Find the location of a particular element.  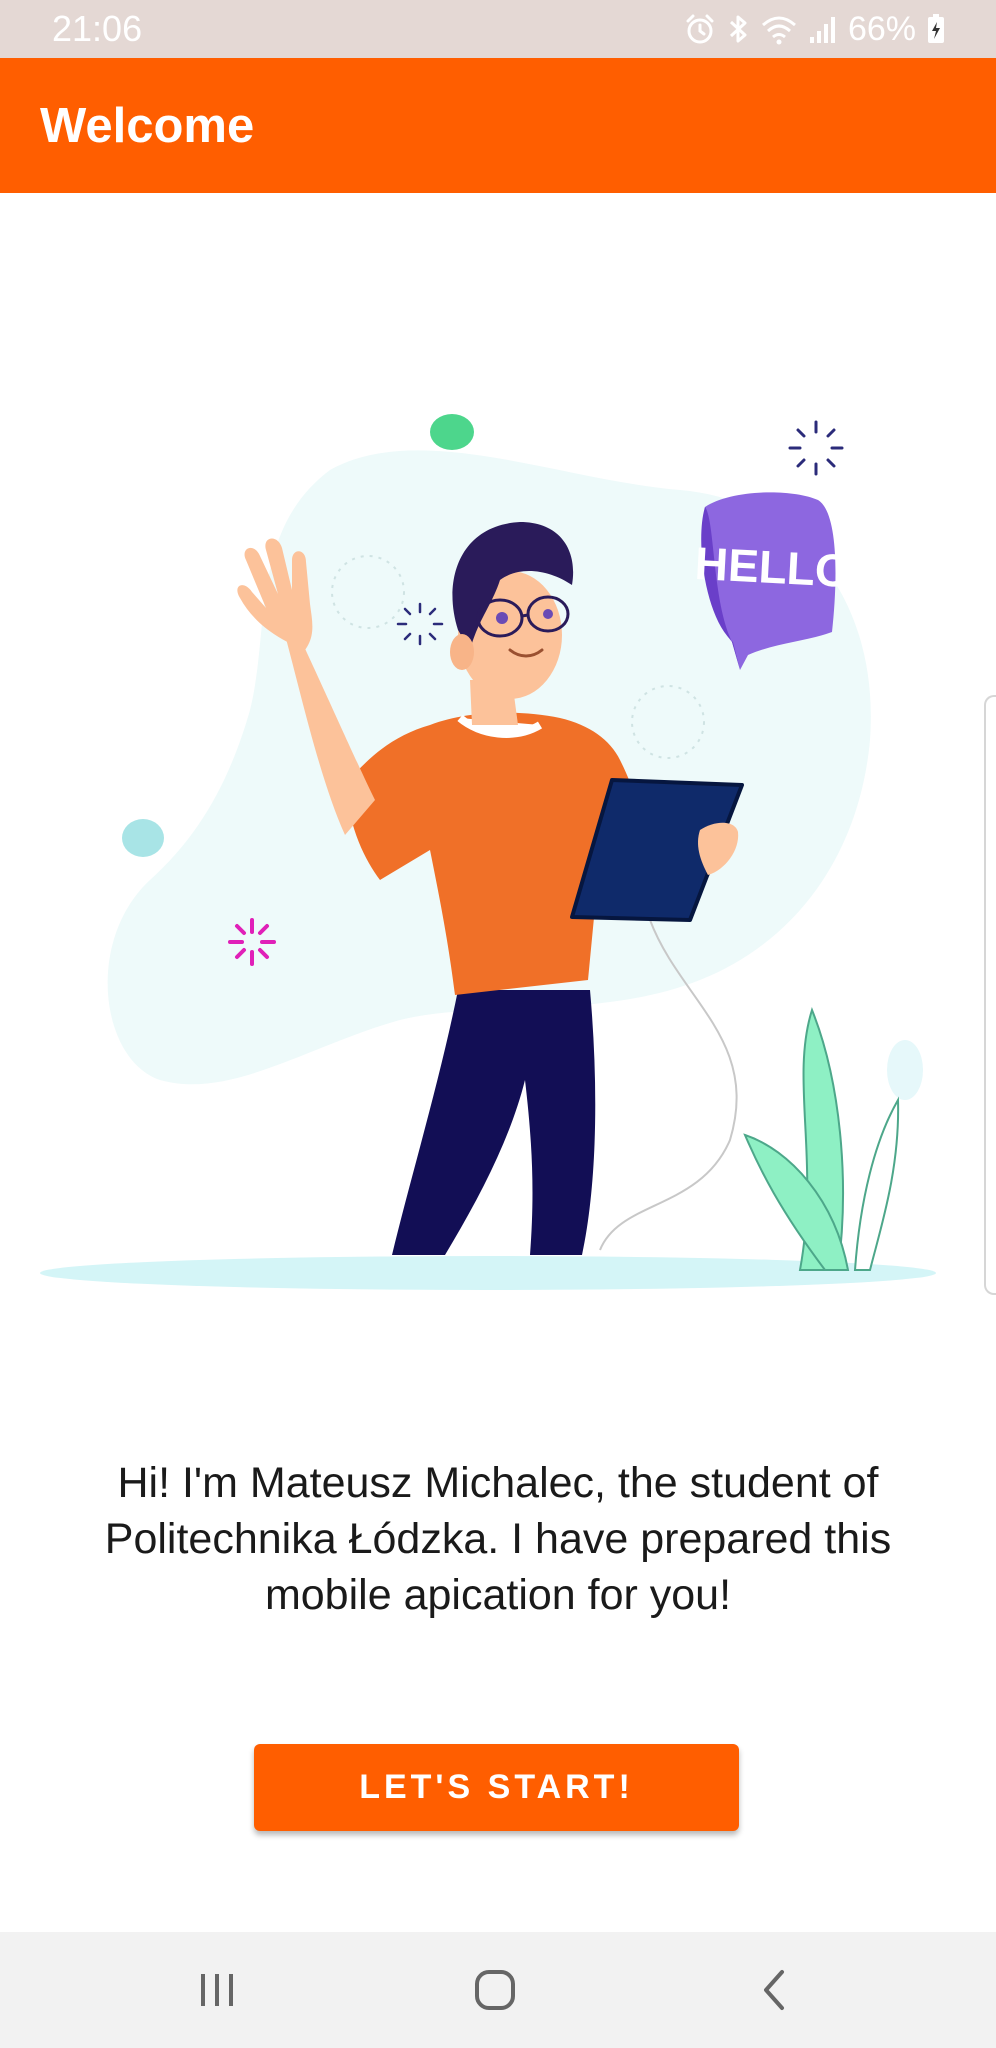

battery-icon is located at coordinates (936, 29).